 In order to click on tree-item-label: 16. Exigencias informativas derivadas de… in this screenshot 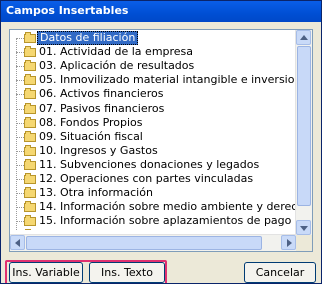, I will do `click(168, 229)`.